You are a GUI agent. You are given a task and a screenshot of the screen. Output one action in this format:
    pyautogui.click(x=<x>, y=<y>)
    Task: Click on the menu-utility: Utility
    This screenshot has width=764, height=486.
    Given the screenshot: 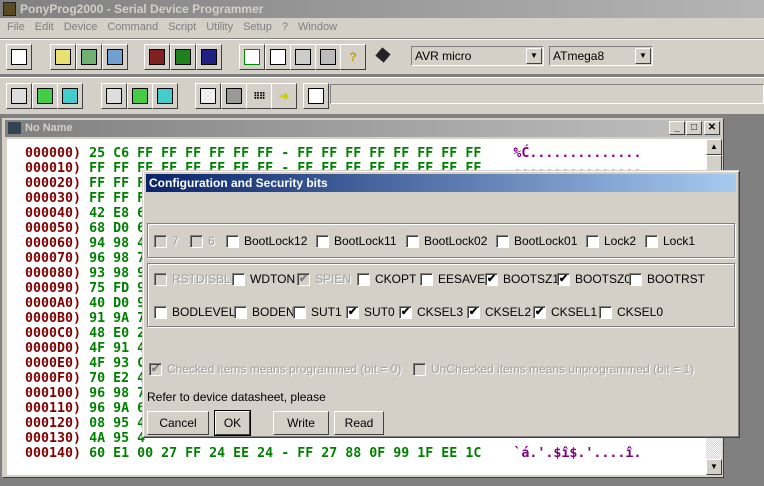 What is the action you would take?
    pyautogui.click(x=219, y=28)
    